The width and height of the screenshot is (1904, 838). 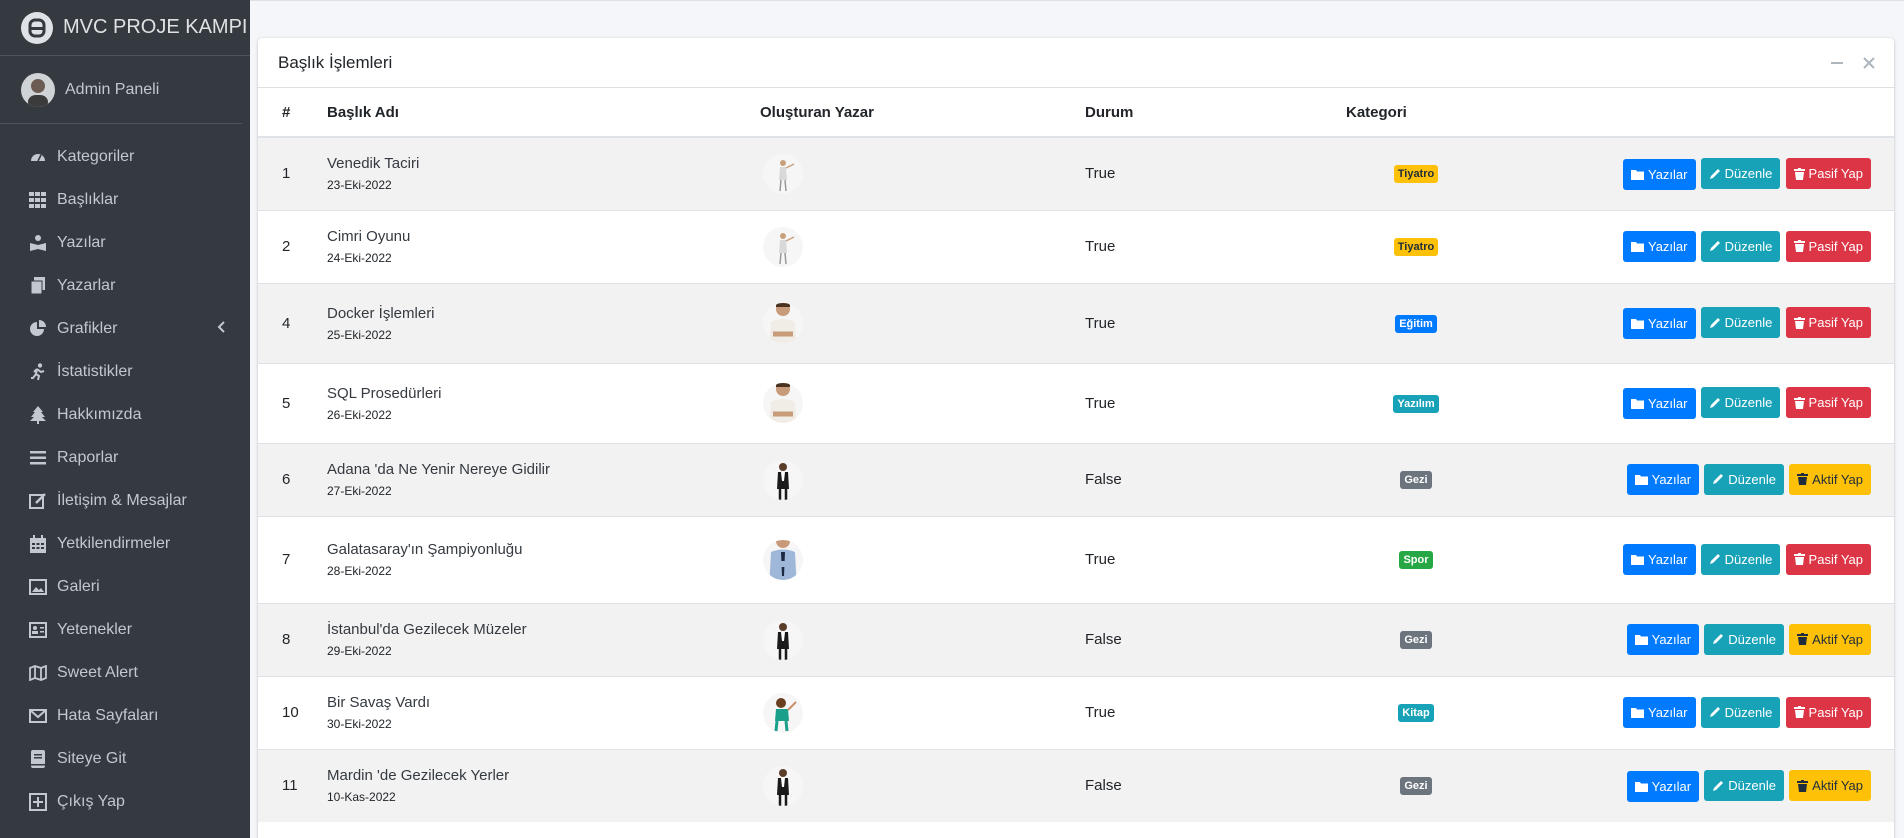 What do you see at coordinates (125, 328) in the screenshot?
I see `sidebar-item-4: Grafikler` at bounding box center [125, 328].